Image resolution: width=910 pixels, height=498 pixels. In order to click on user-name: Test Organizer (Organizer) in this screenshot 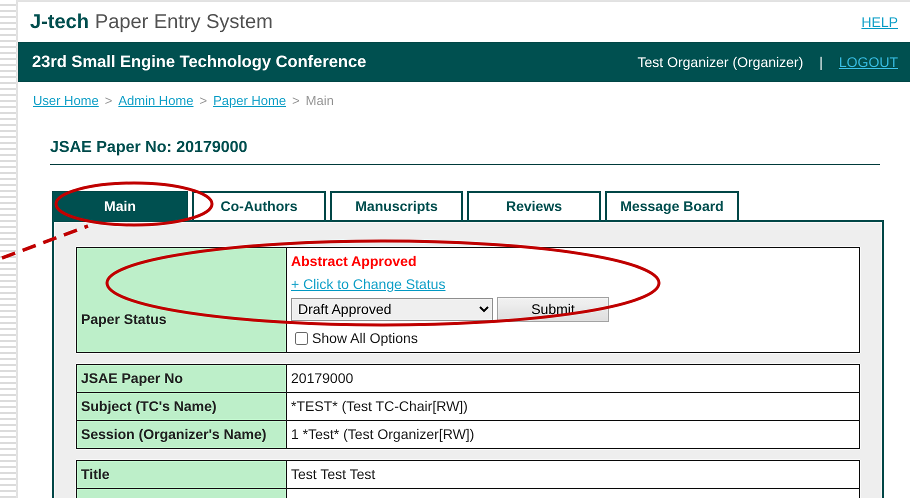, I will do `click(721, 62)`.